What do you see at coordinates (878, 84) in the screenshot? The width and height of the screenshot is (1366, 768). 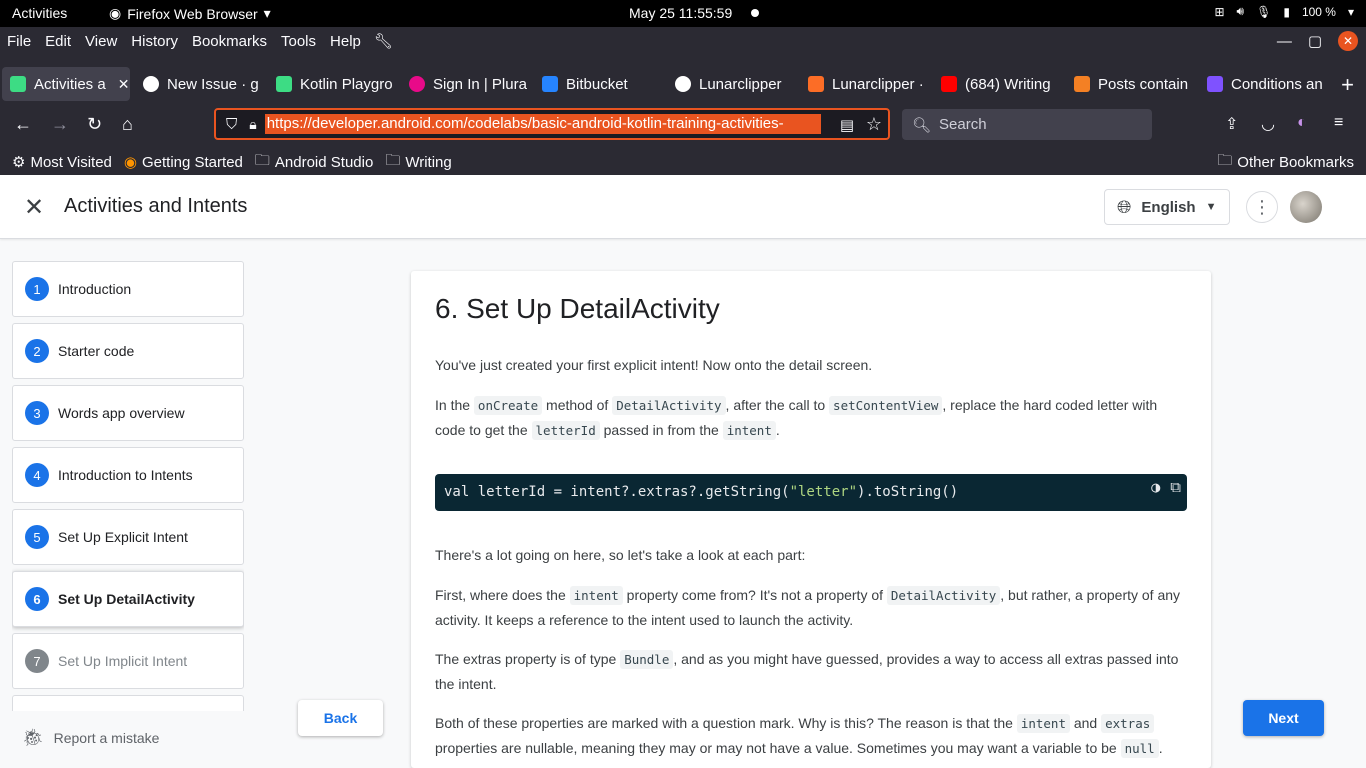 I see `tab-label: Lunarclipper ·` at bounding box center [878, 84].